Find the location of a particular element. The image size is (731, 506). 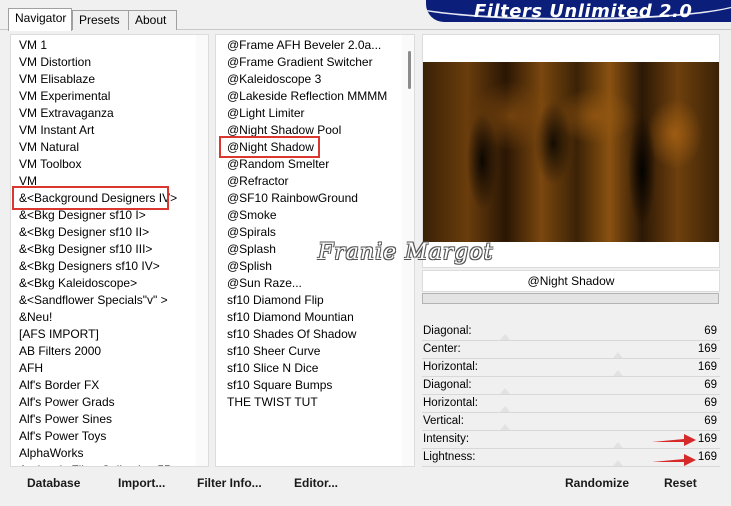

filter-preview-image is located at coordinates (571, 152).